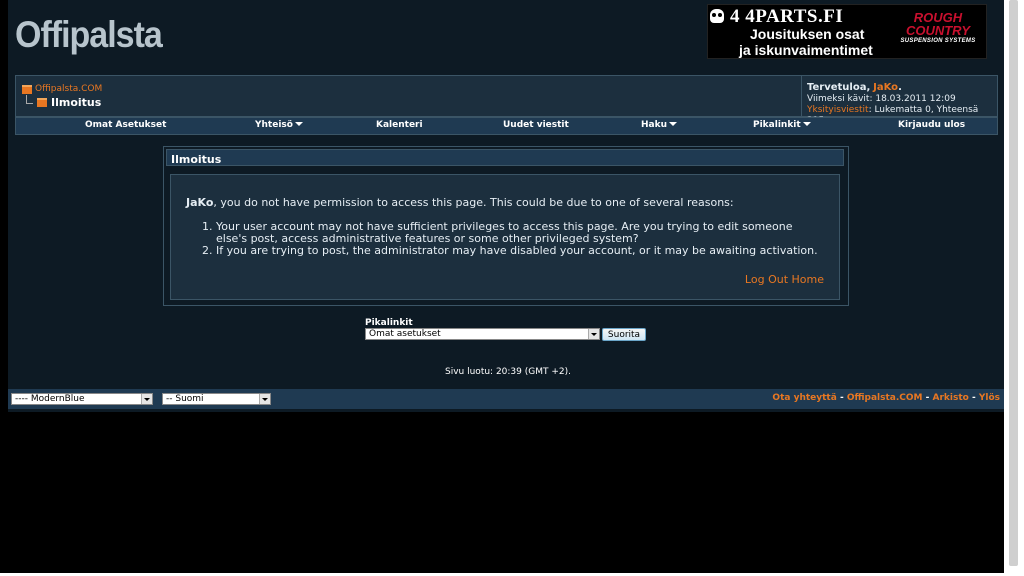 The height and width of the screenshot is (576, 1024). Describe the element at coordinates (808, 279) in the screenshot. I see `home-link: Home` at that location.